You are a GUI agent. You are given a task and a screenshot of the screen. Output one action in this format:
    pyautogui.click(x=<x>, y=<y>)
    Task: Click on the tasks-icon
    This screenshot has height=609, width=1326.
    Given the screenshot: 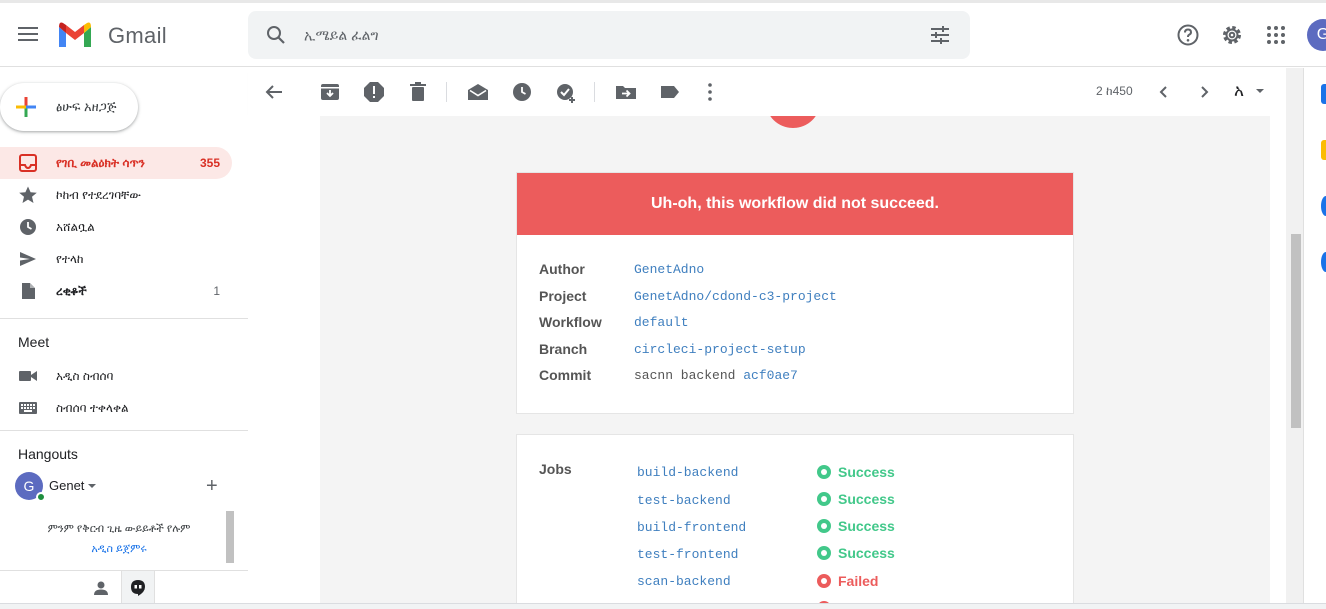 What is the action you would take?
    pyautogui.click(x=1323, y=206)
    